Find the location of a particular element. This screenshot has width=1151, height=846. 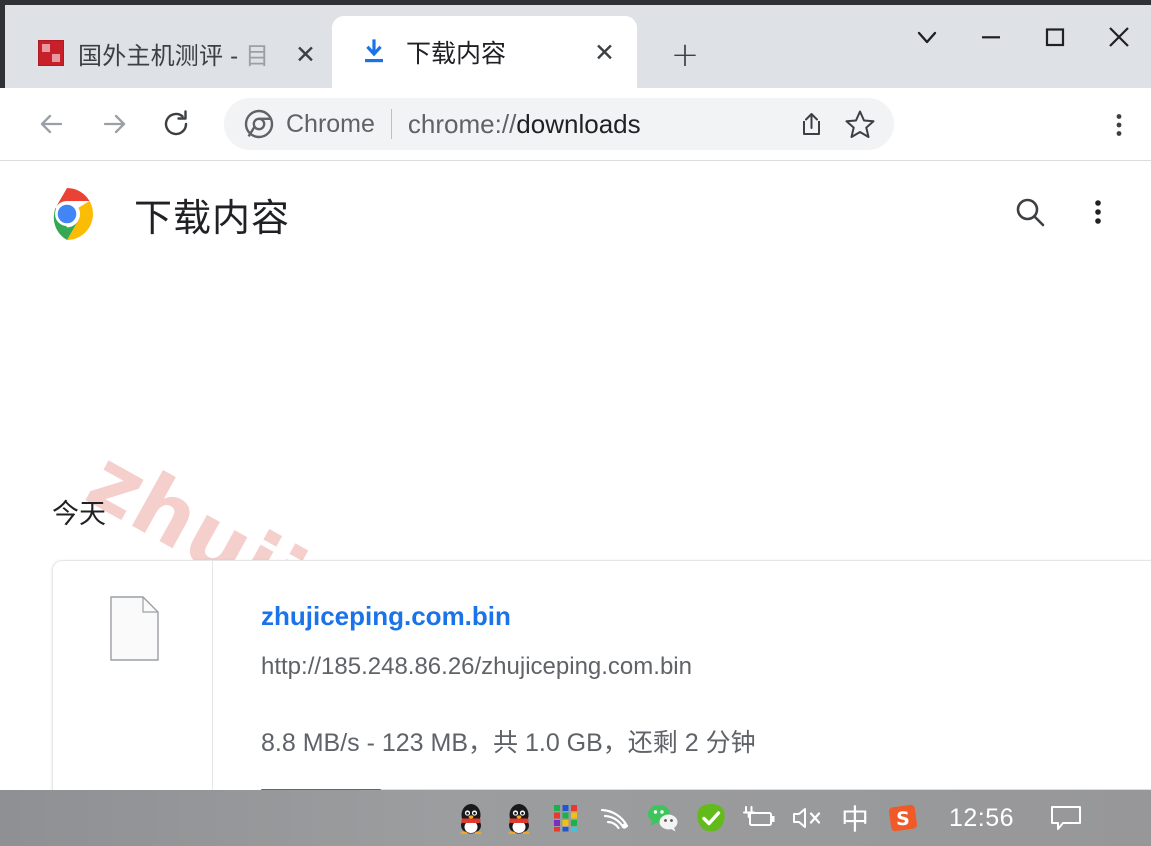

browser-toolbar: Chrome chrome://downloads is located at coordinates (575, 124).